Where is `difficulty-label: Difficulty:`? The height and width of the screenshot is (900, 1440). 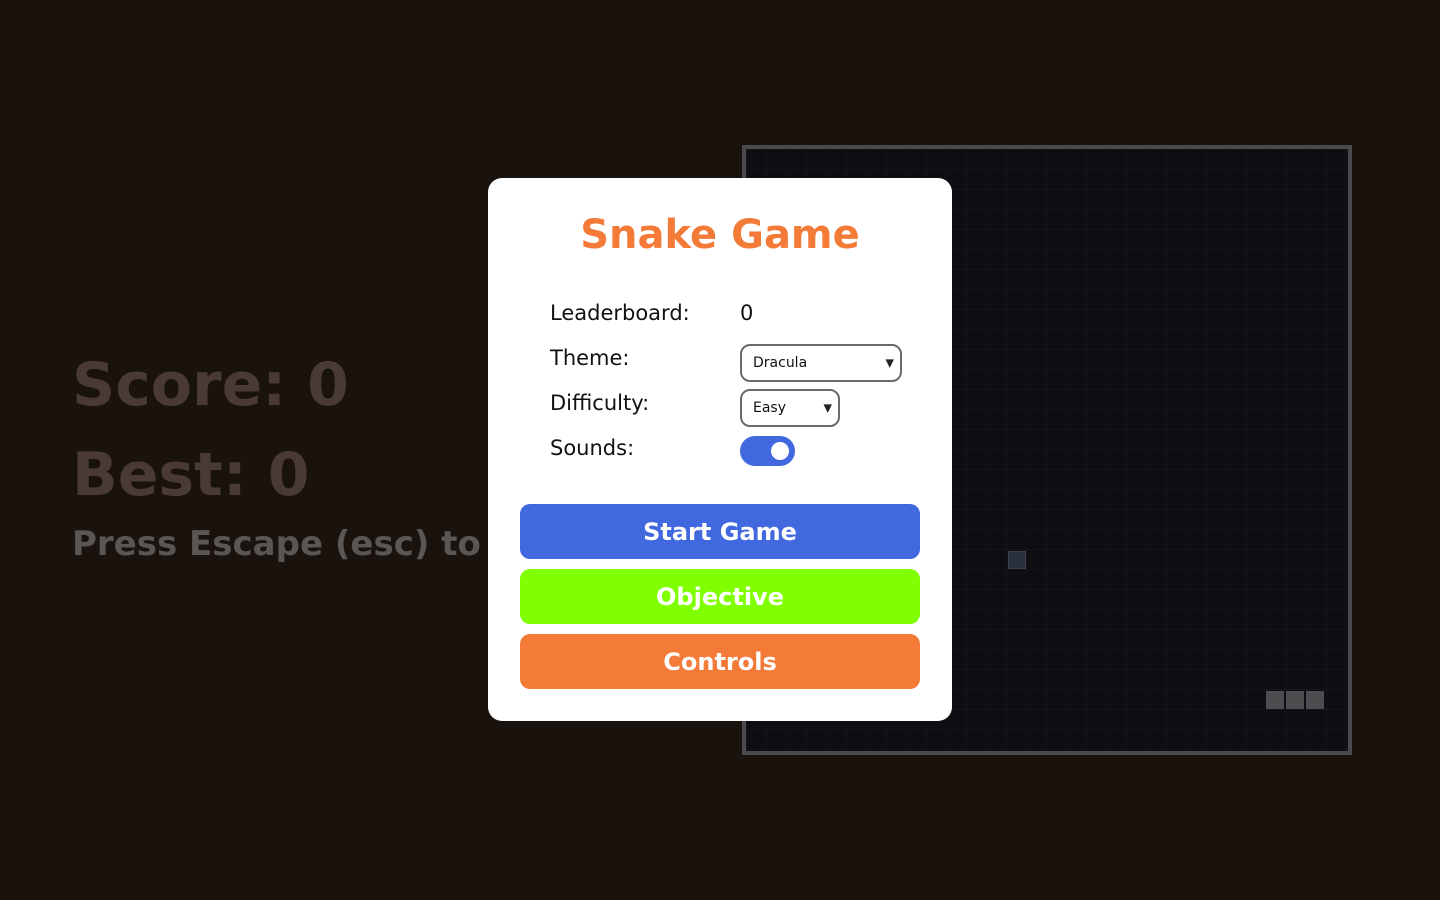
difficulty-label: Difficulty: is located at coordinates (600, 403).